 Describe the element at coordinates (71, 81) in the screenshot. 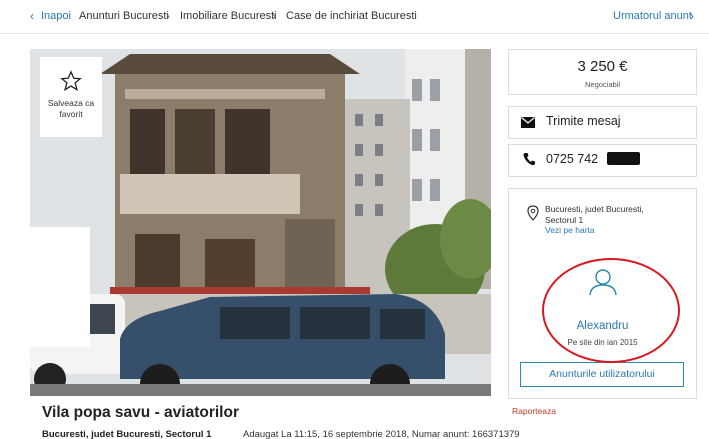

I see `star-icon` at that location.